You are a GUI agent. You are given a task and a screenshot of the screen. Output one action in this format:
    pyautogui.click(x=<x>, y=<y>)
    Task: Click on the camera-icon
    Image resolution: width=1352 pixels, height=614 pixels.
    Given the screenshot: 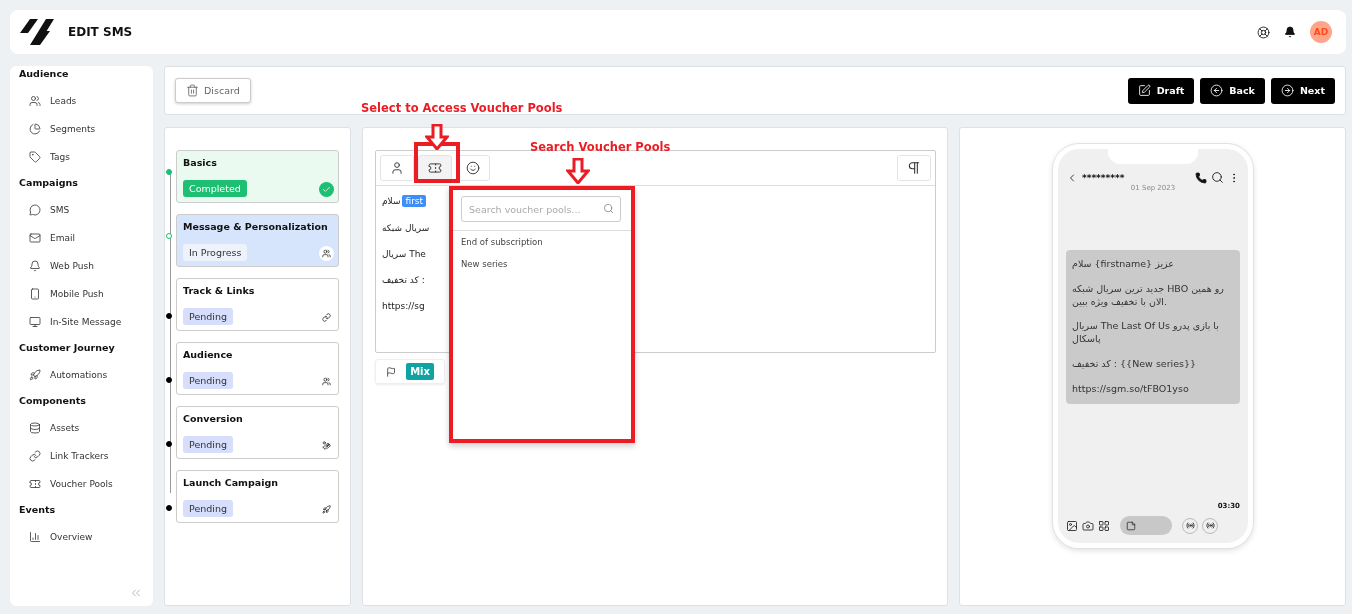 What is the action you would take?
    pyautogui.click(x=1088, y=525)
    